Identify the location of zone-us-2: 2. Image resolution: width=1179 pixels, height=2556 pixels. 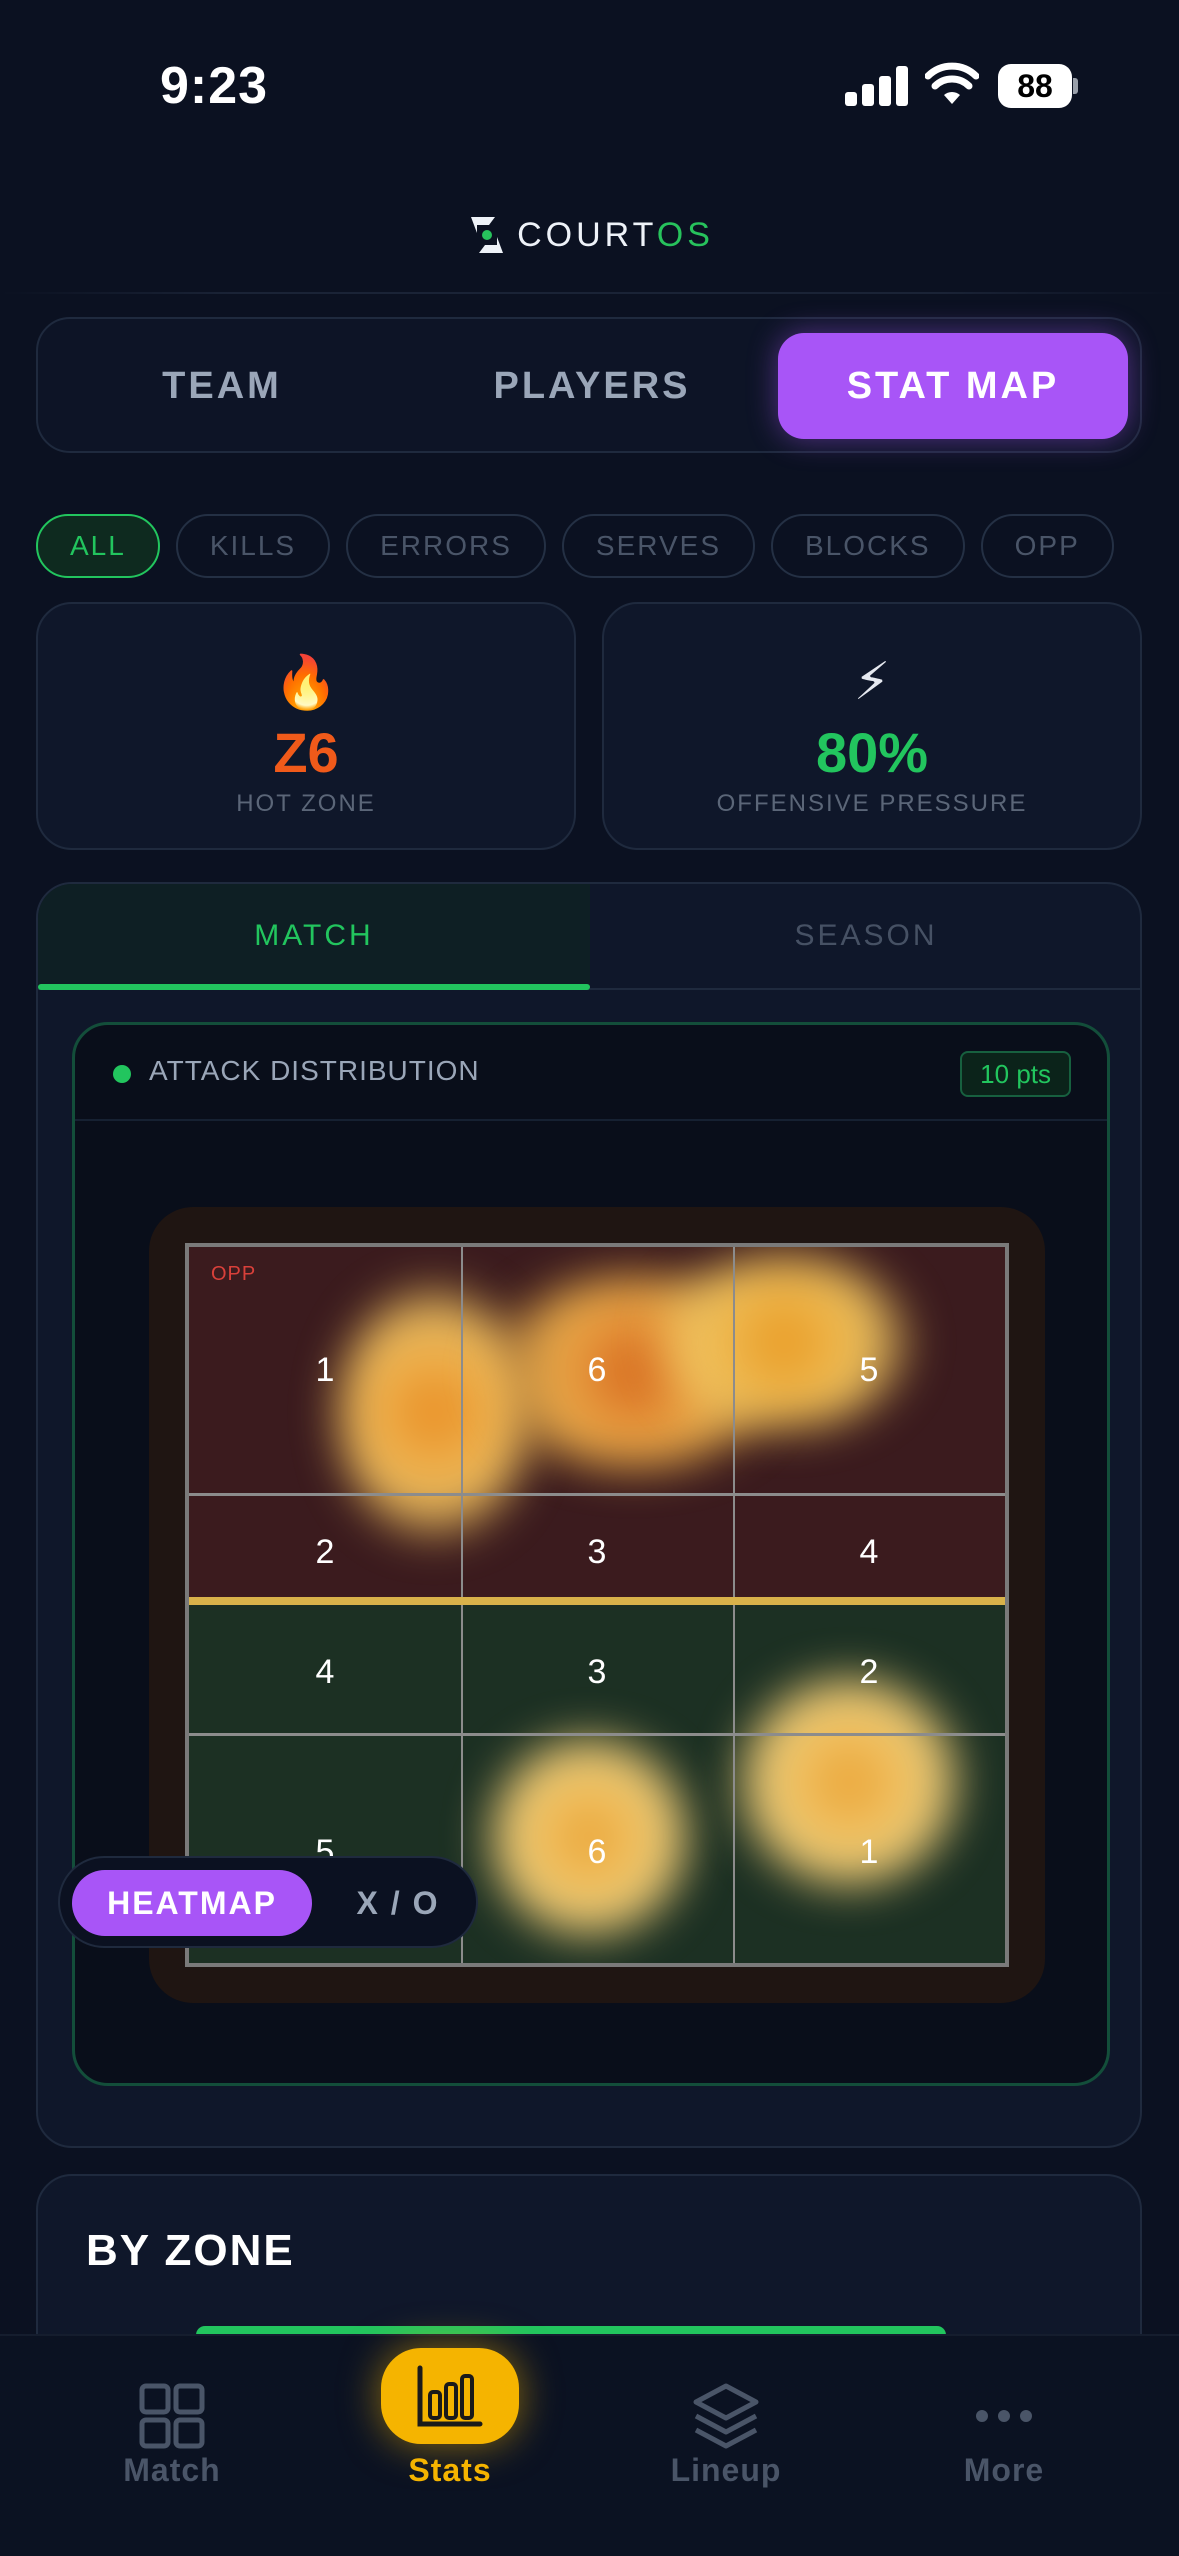
(869, 1672).